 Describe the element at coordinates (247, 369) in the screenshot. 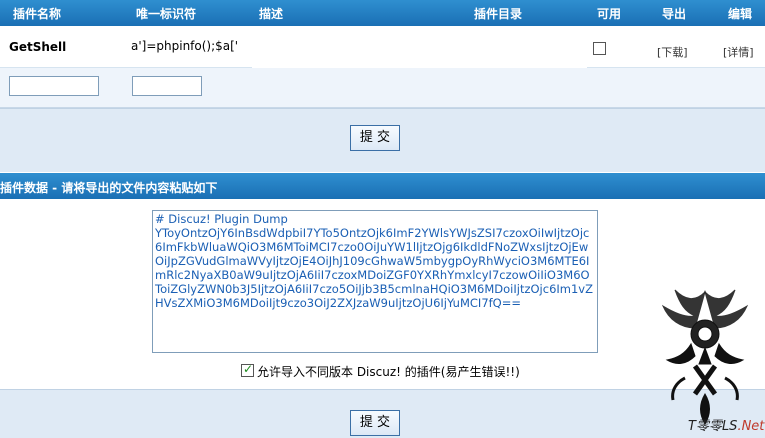

I see `allow-different-version-checkbox` at that location.